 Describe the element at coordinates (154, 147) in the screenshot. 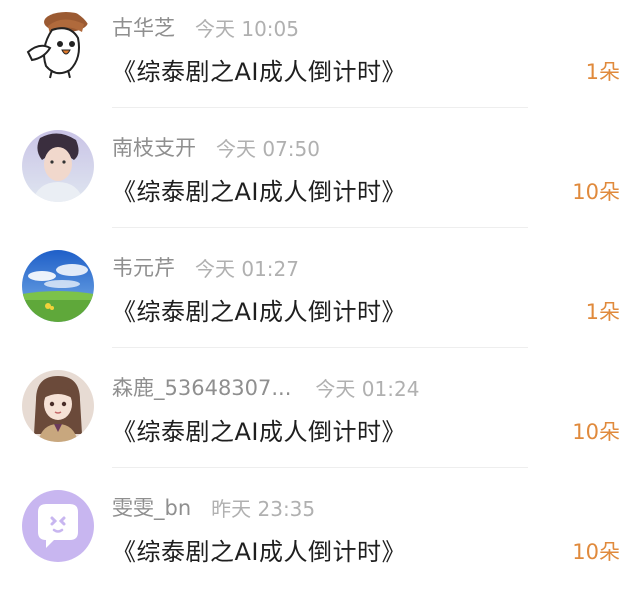

I see `username: 南枝支开` at that location.